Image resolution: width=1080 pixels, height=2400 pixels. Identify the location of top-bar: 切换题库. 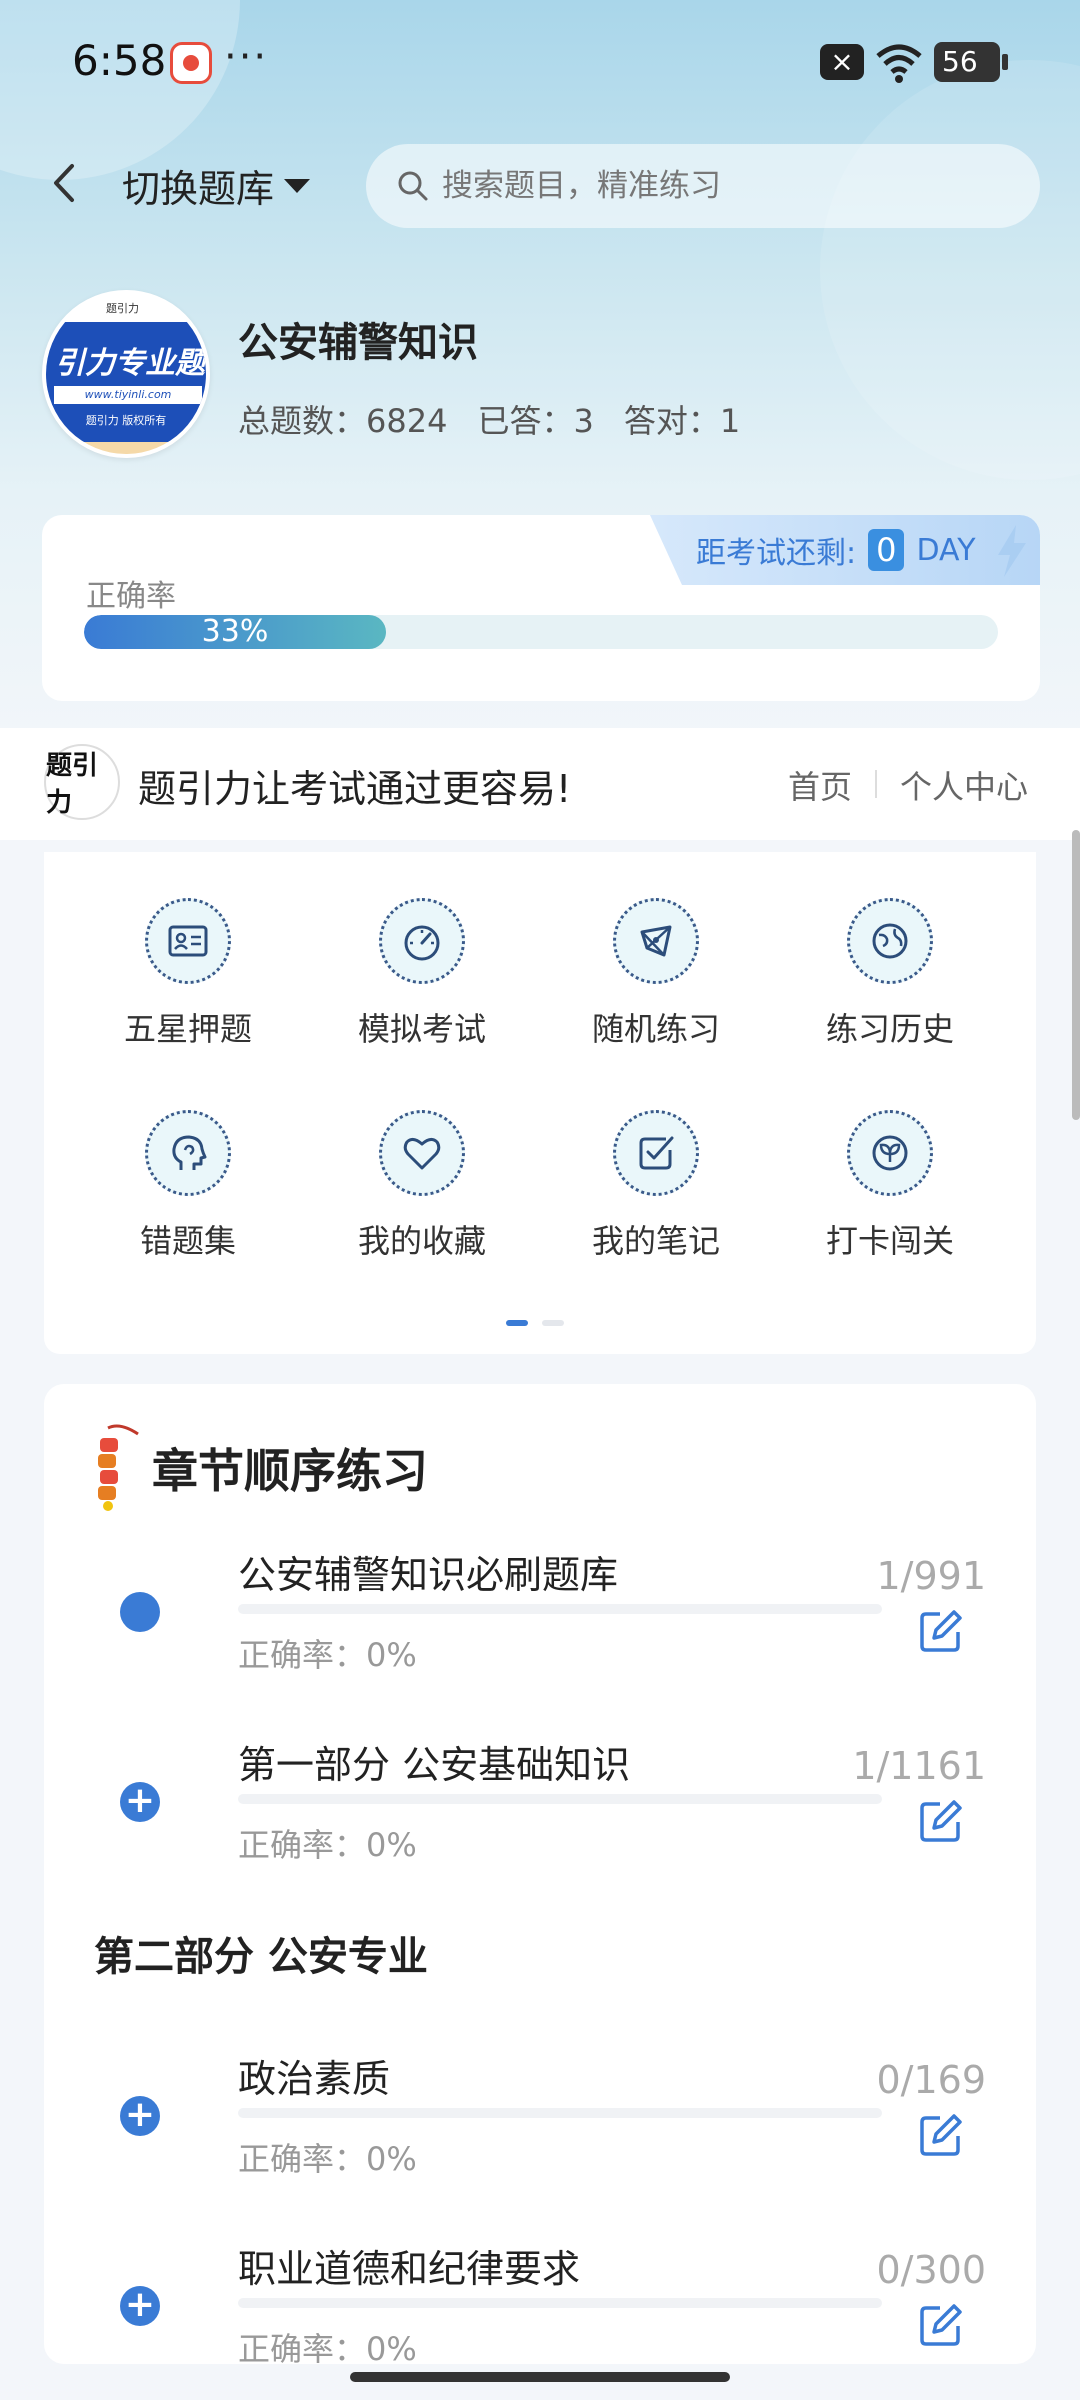
(540, 185).